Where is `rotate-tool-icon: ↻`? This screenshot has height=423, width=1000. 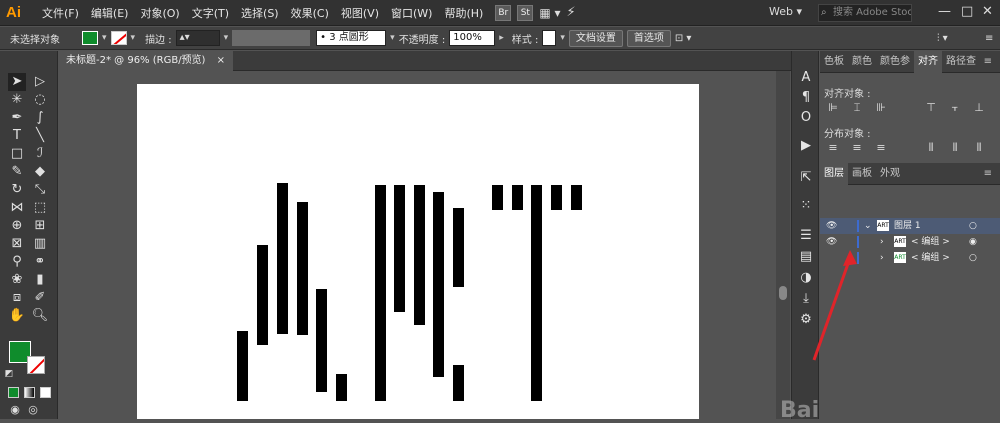
rotate-tool-icon: ↻ is located at coordinates (17, 190).